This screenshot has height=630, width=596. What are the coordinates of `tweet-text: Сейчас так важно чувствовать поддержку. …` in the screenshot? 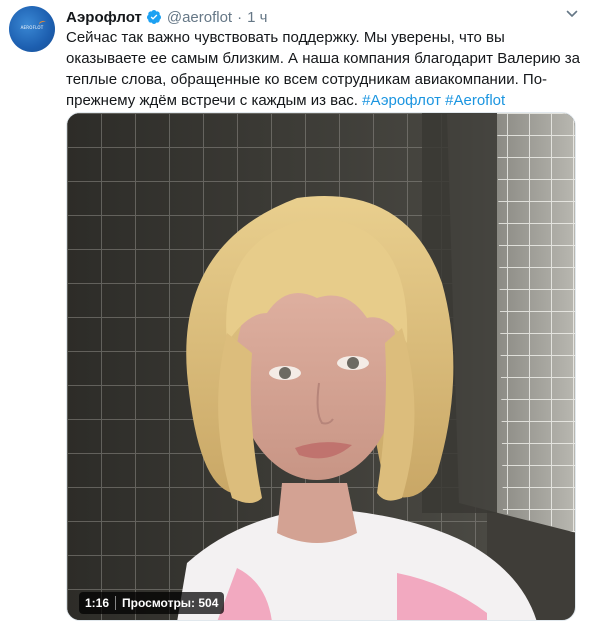 It's located at (323, 69).